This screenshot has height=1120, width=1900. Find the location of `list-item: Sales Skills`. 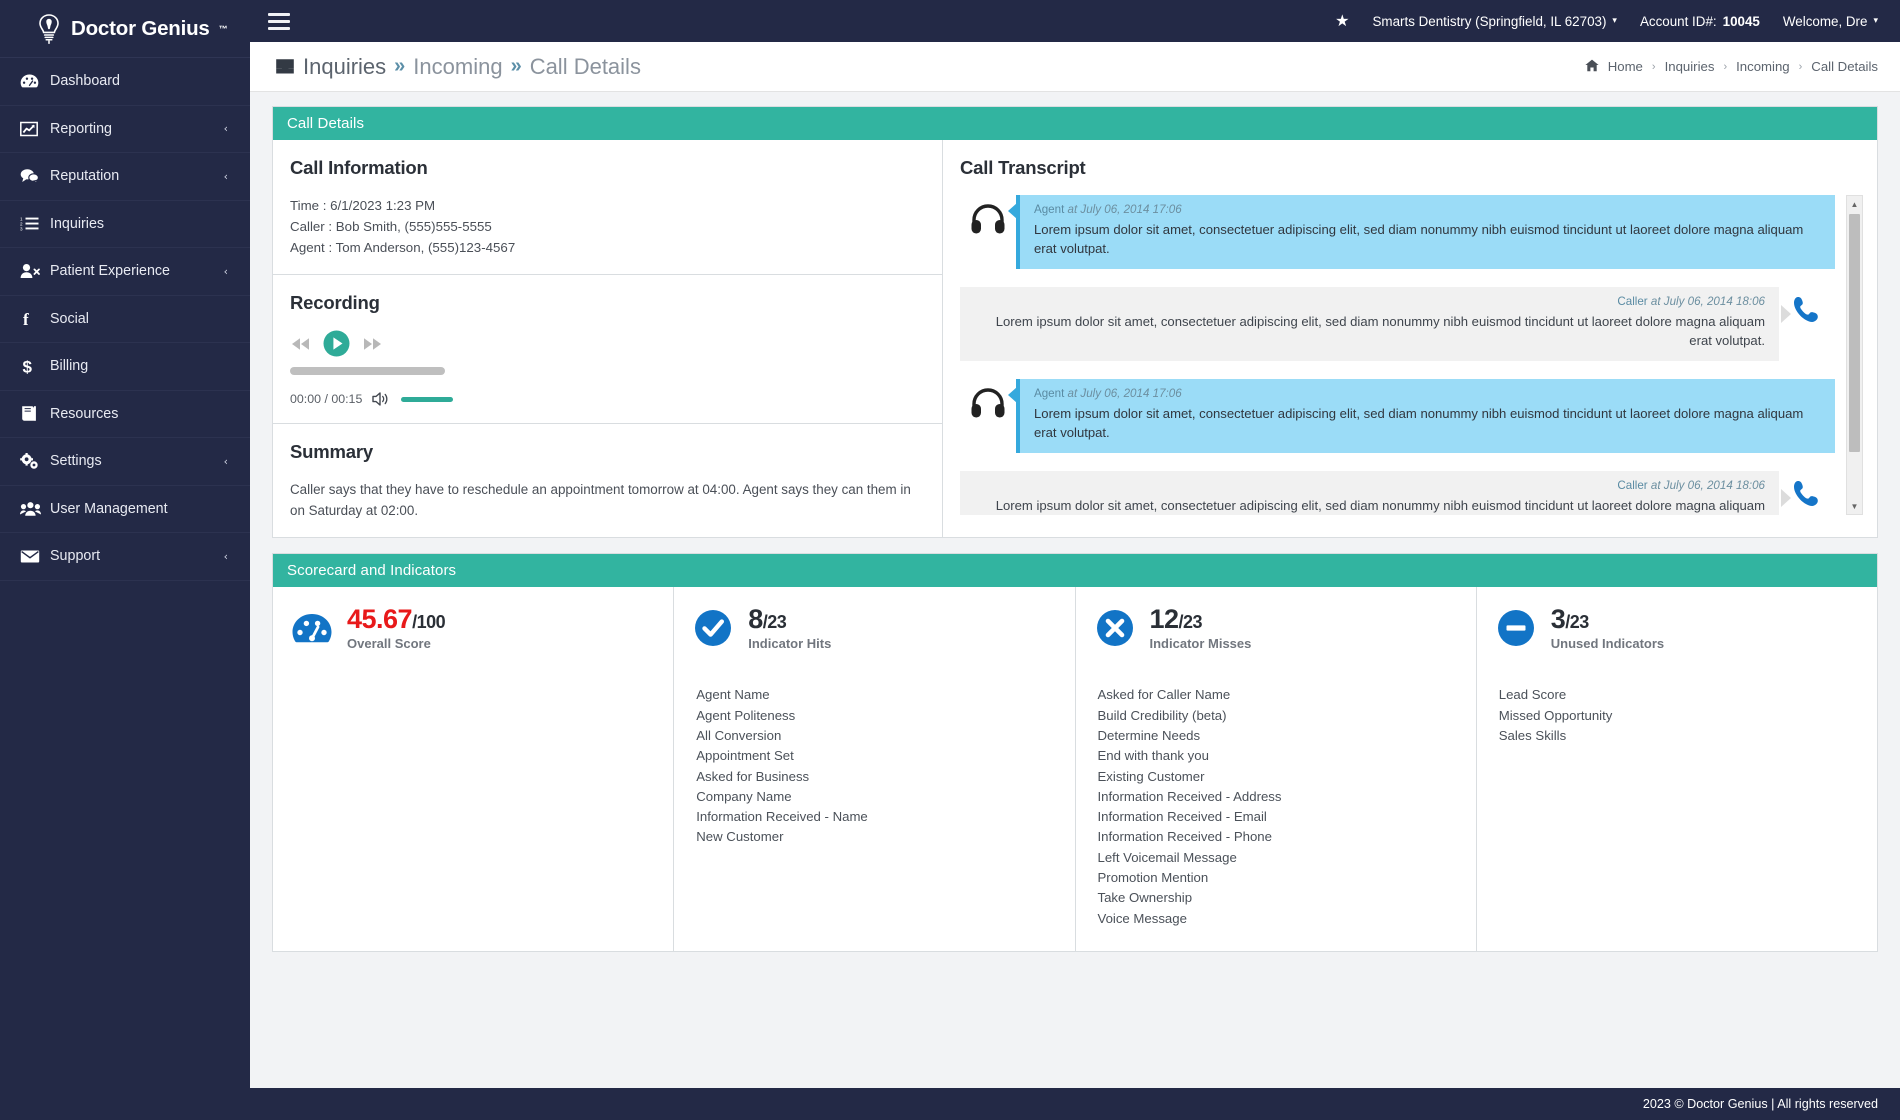

list-item: Sales Skills is located at coordinates (1532, 735).